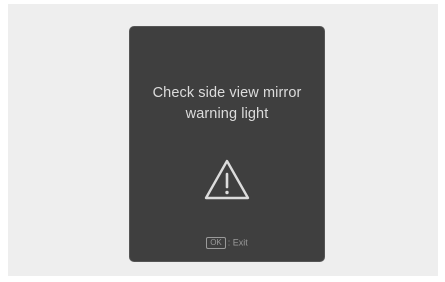  I want to click on ok-button: OK, so click(216, 242).